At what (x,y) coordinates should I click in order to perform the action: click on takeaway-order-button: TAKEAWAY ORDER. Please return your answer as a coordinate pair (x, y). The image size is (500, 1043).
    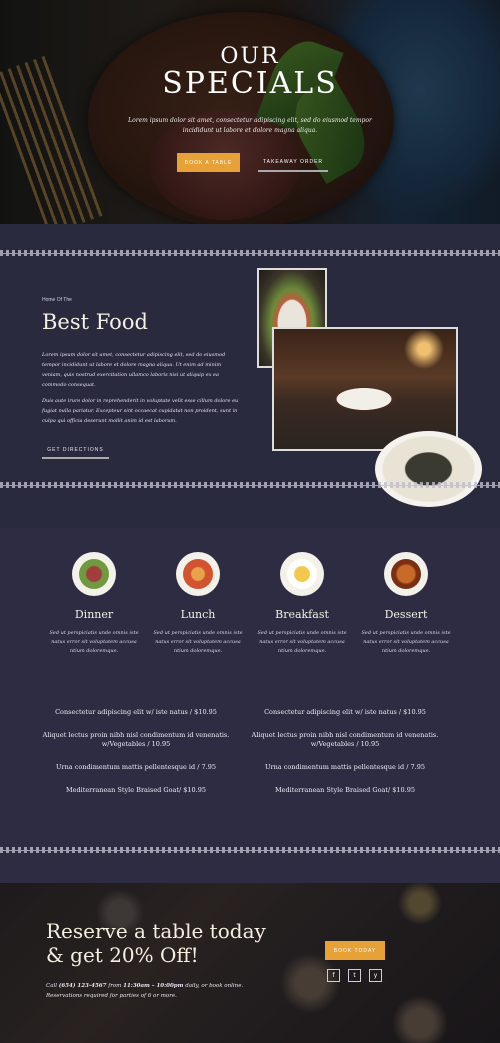
    Looking at the image, I should click on (293, 162).